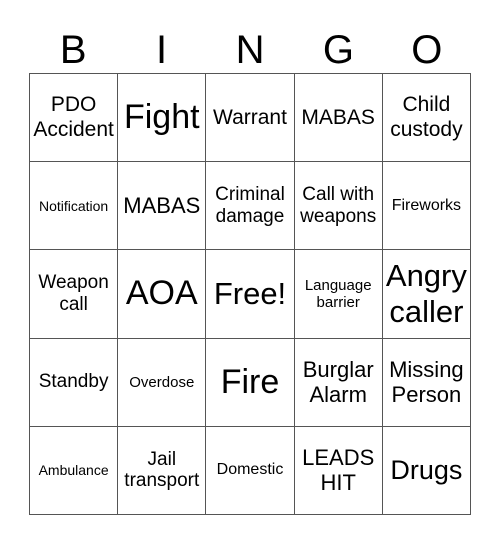 Image resolution: width=500 pixels, height=544 pixels. What do you see at coordinates (426, 382) in the screenshot?
I see `bingo-cell: Missing Person` at bounding box center [426, 382].